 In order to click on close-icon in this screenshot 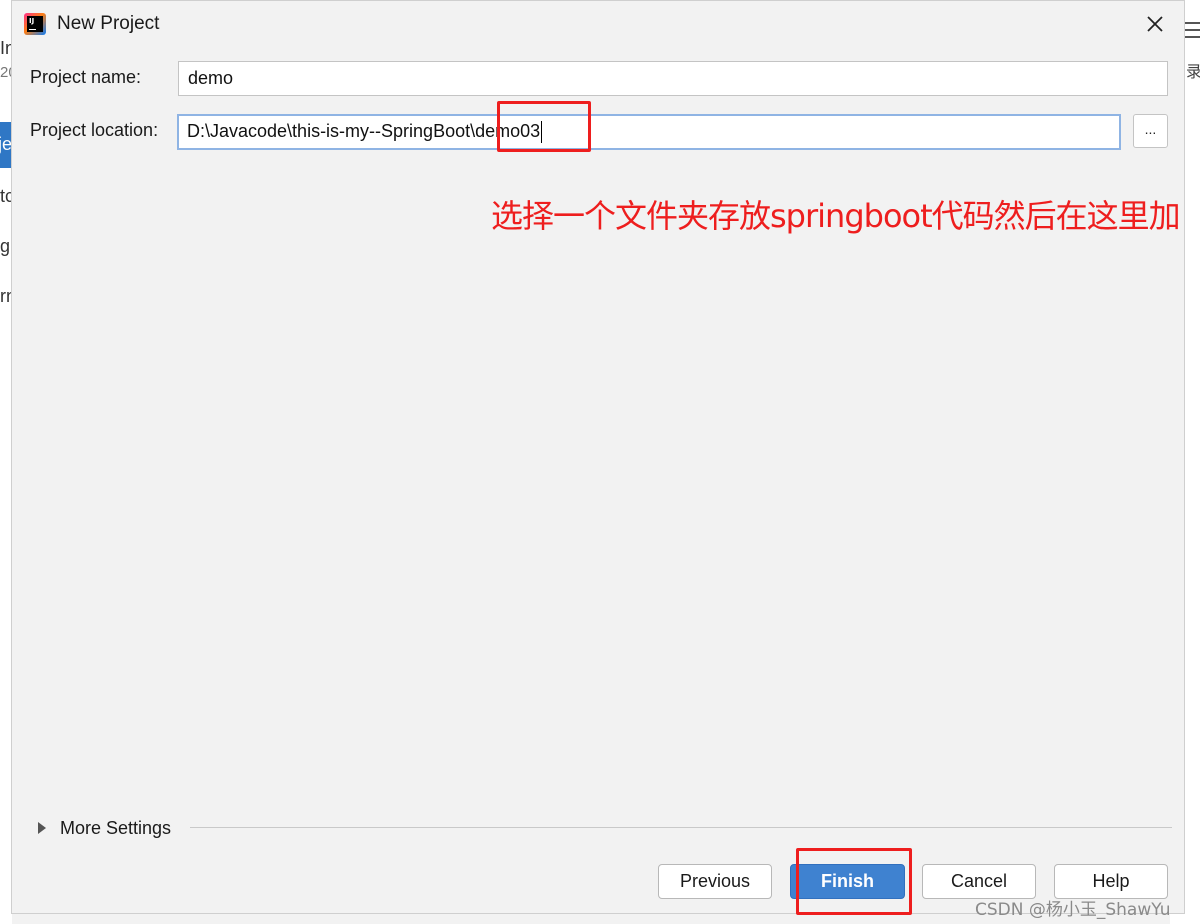, I will do `click(1155, 24)`.